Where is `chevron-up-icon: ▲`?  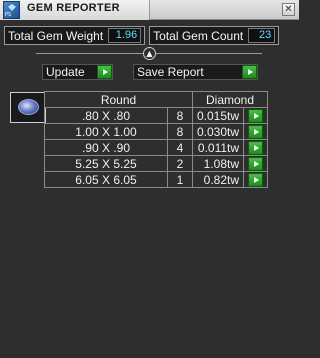
chevron-up-icon: ▲ is located at coordinates (149, 53).